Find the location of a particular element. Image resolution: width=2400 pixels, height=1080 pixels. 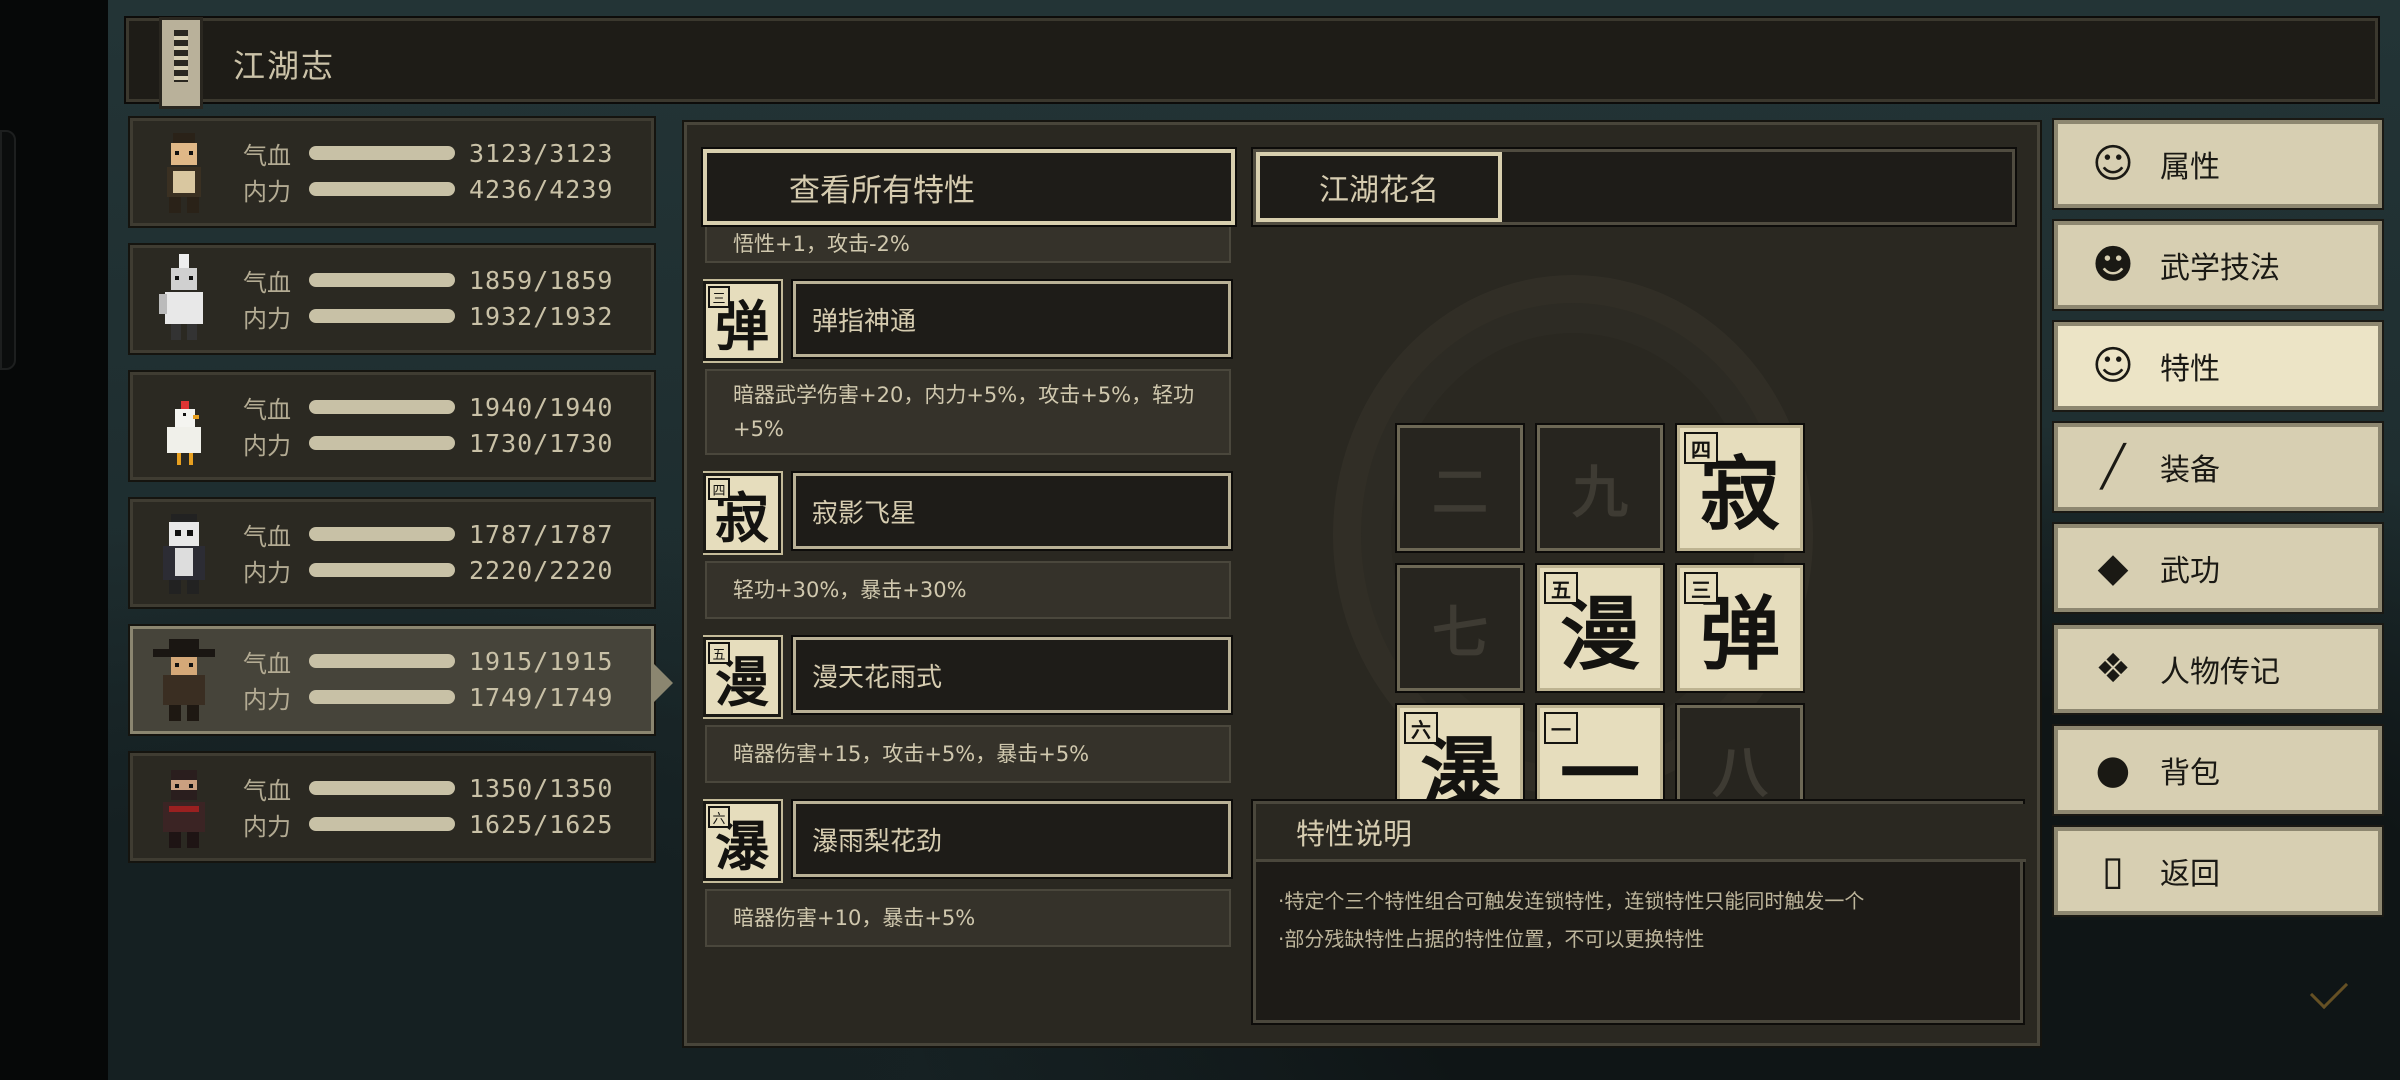

trait-name: 弹指神通 is located at coordinates (1012, 319).